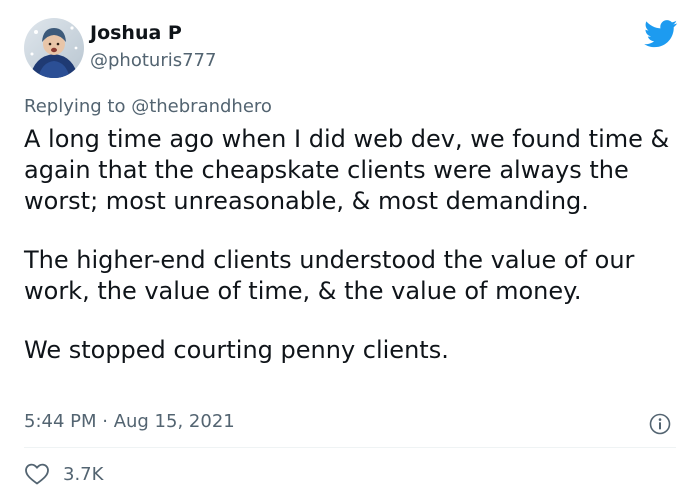  What do you see at coordinates (661, 34) in the screenshot?
I see `twitter-bird-icon` at bounding box center [661, 34].